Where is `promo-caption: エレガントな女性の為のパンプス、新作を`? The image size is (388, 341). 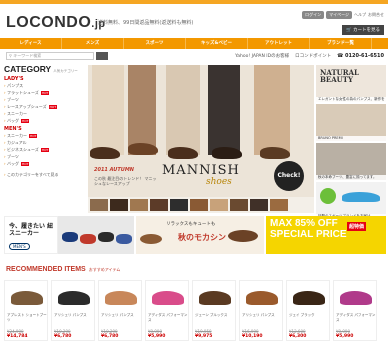 promo-caption: エレガントな女性の為のパンプス、新作を is located at coordinates (351, 99).